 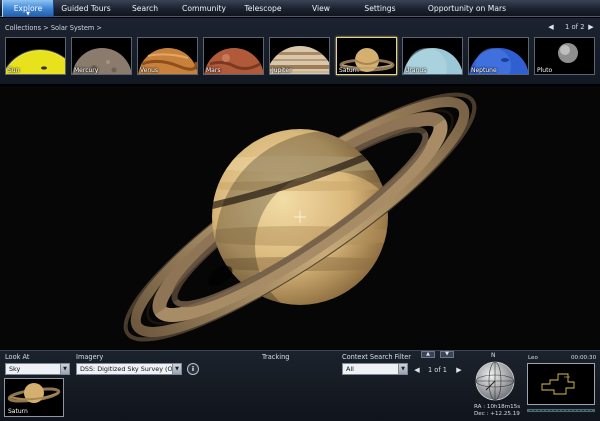 What do you see at coordinates (167, 56) in the screenshot?
I see `thumb-venus: Venus` at bounding box center [167, 56].